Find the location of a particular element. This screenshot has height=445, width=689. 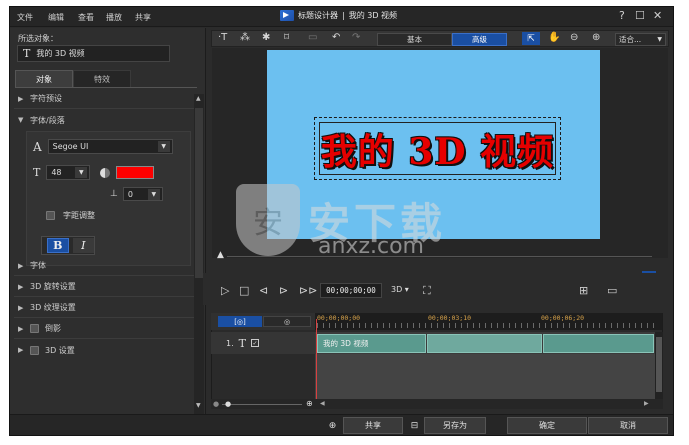

window-title: 标题设计器 | 我的 3D 视频 is located at coordinates (338, 15).